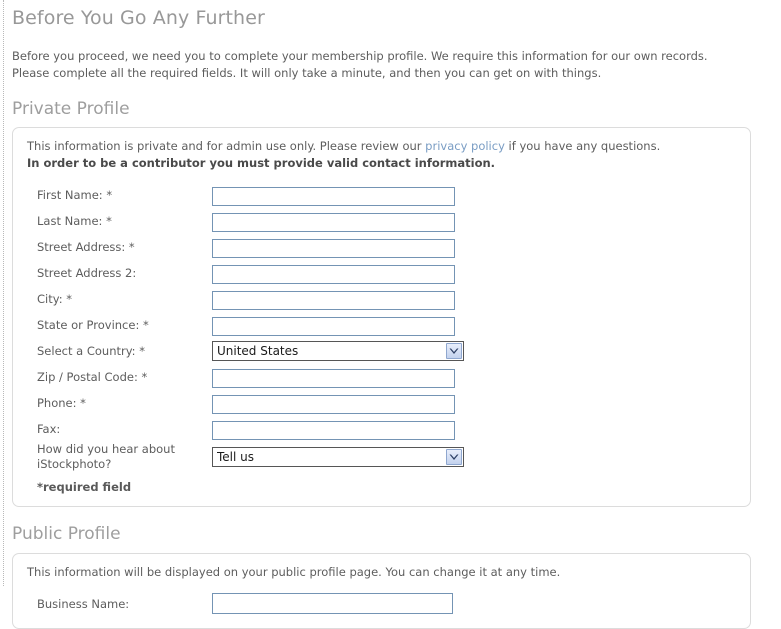 The width and height of the screenshot is (781, 629). I want to click on form-row: Last Name: *, so click(250, 221).